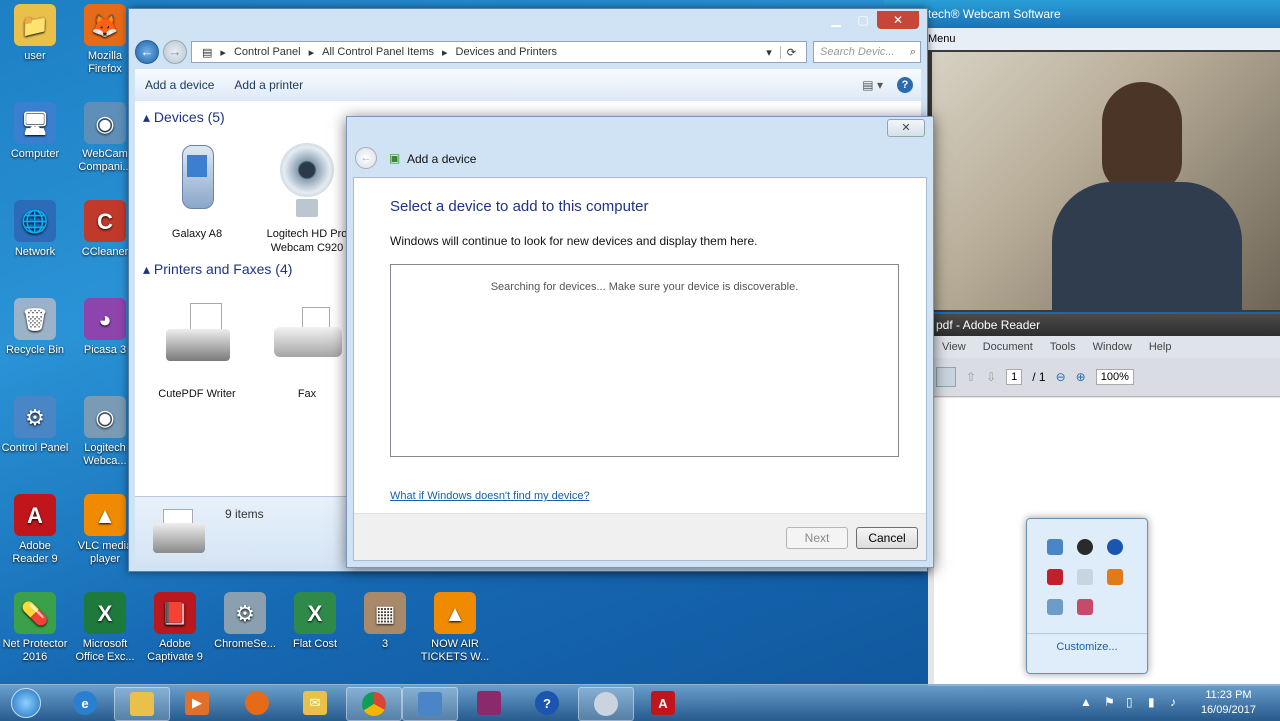  I want to click on taskbar-outlook: ✉, so click(315, 703).